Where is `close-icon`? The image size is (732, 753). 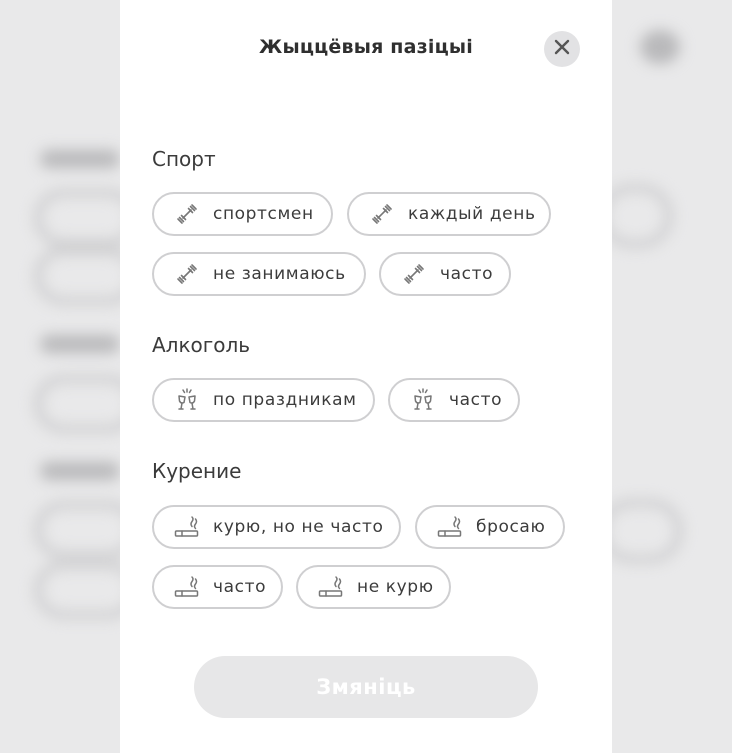 close-icon is located at coordinates (562, 49).